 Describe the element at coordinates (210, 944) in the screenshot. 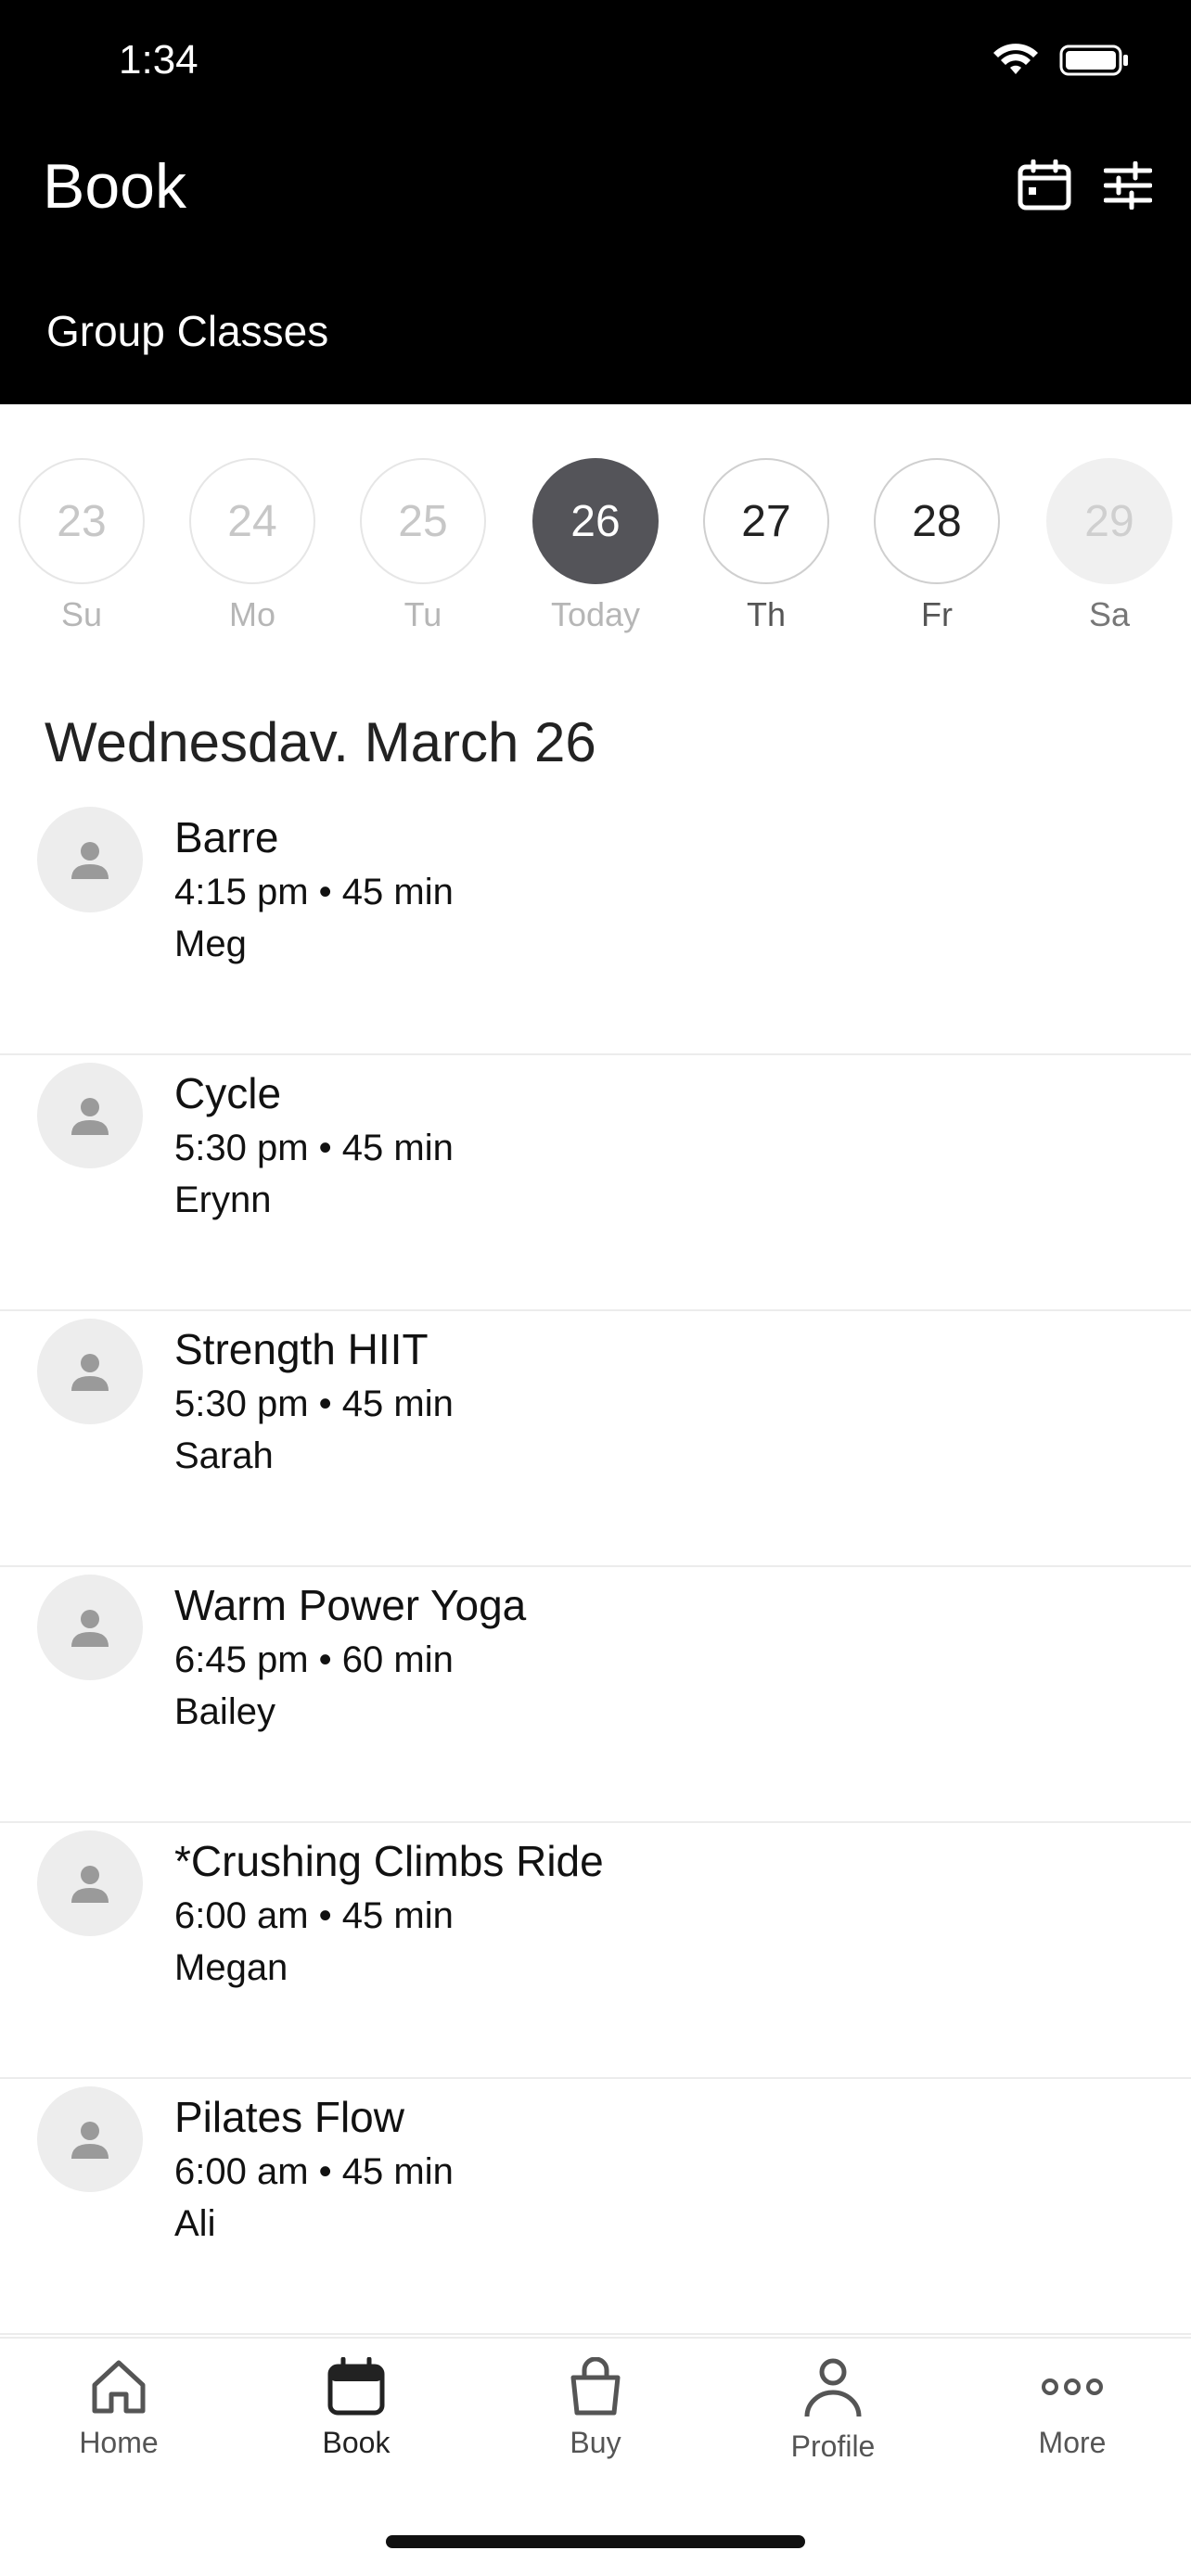

I see `class-instructor: Meg` at that location.